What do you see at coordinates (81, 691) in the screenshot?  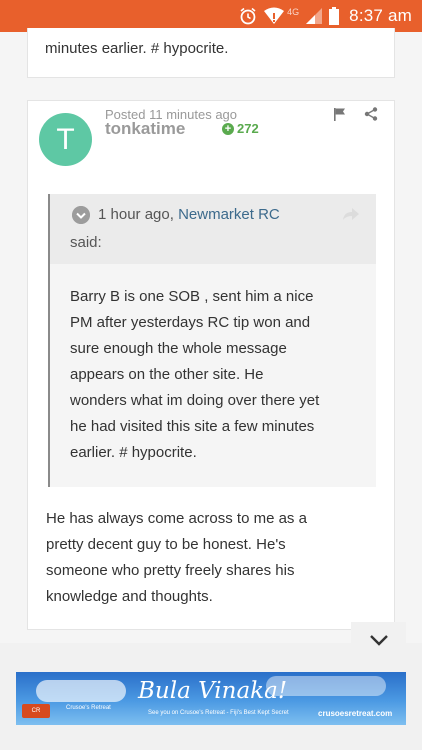 I see `ad-cloud` at bounding box center [81, 691].